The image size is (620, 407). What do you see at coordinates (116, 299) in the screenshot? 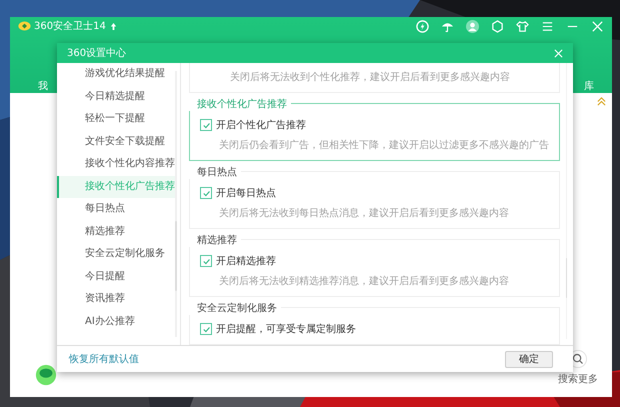
I see `sidebar-item: 资讯推荐` at bounding box center [116, 299].